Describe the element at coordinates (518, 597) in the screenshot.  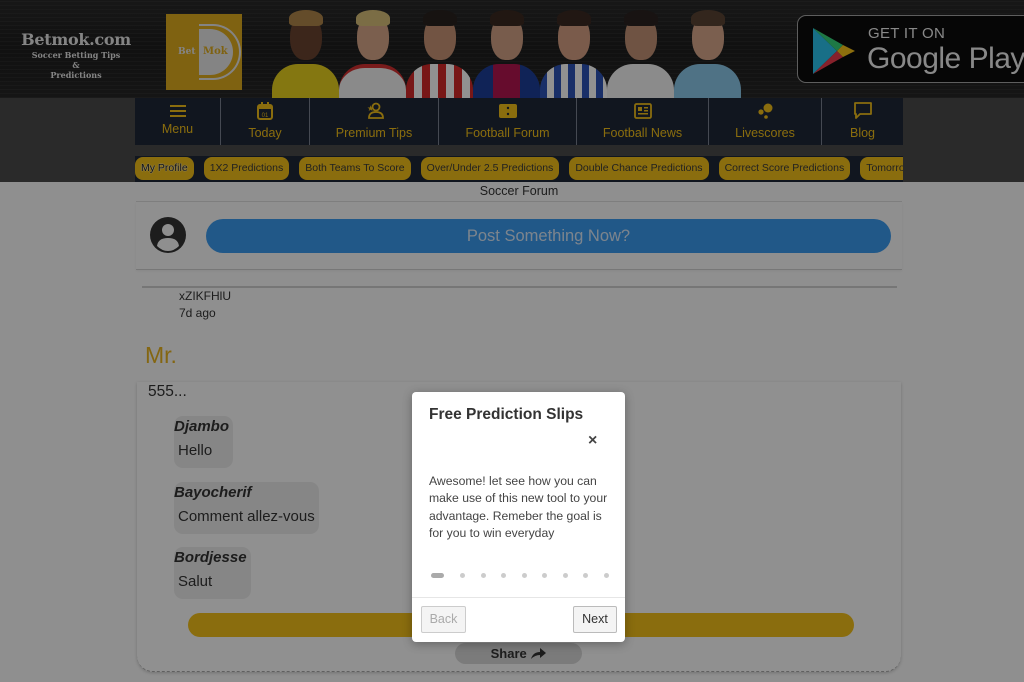
I see `modal-footer-divider` at that location.